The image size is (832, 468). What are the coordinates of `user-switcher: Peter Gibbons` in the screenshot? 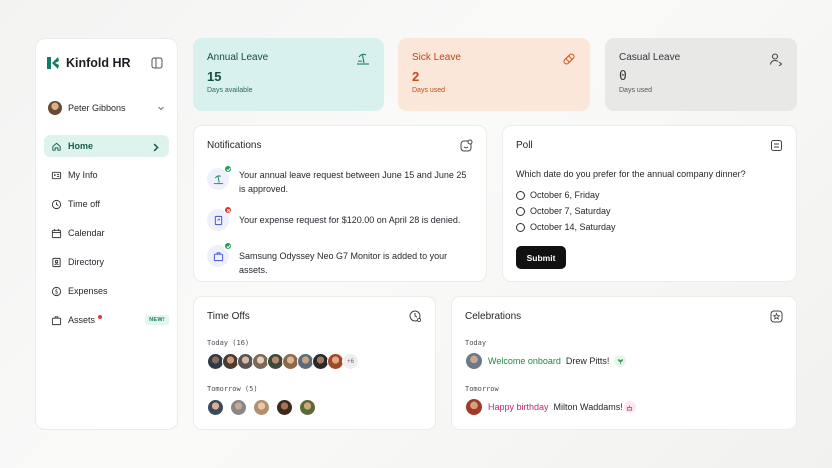 It's located at (106, 108).